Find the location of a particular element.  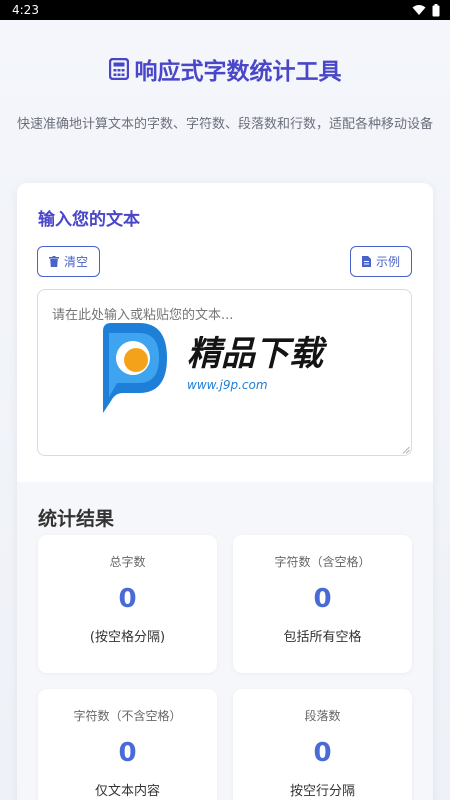

status-time: 4:23 is located at coordinates (25, 10).